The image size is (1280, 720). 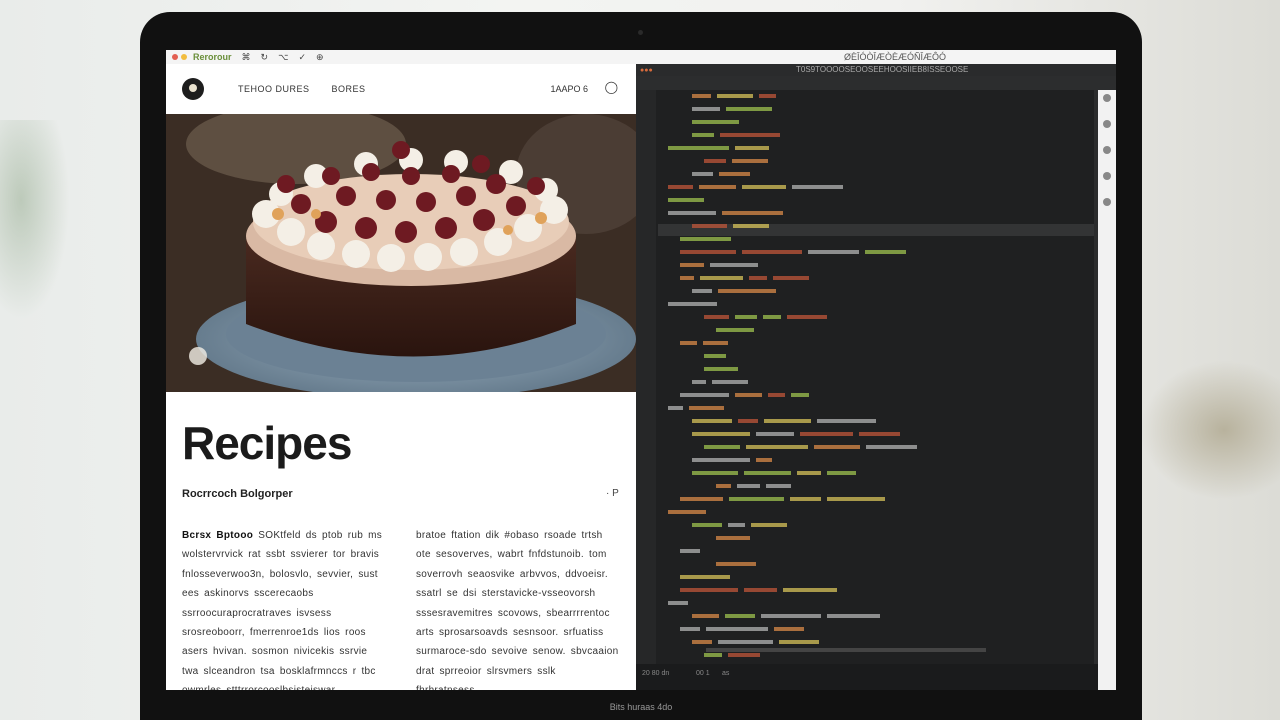 I want to click on hero-image, so click(x=401, y=253).